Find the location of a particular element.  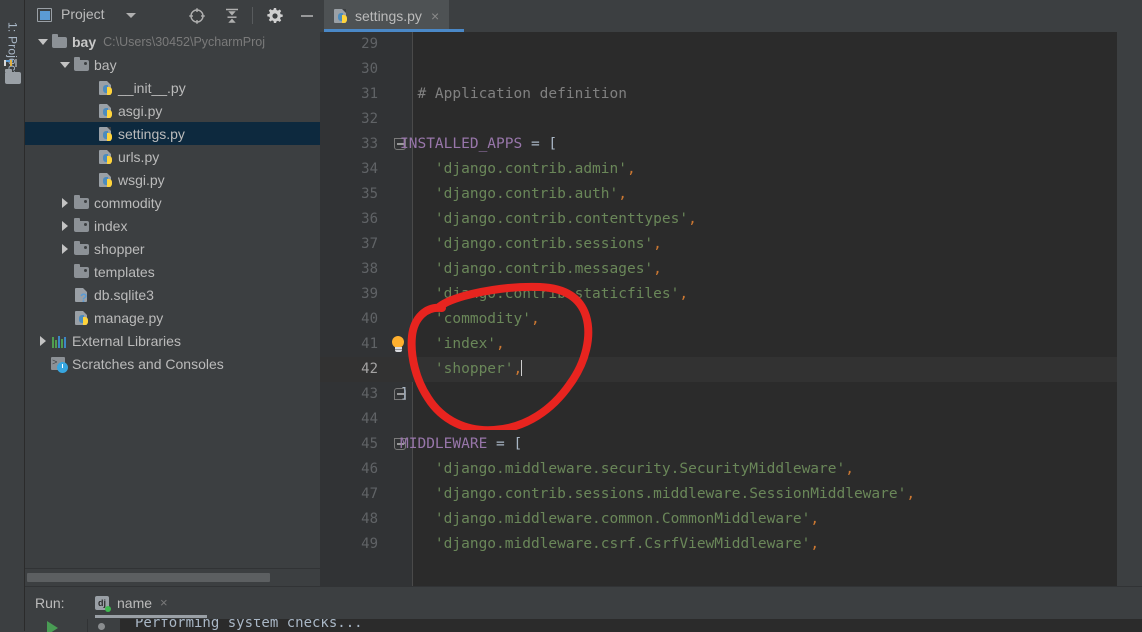

tree-item-label: shopper is located at coordinates (119, 248).